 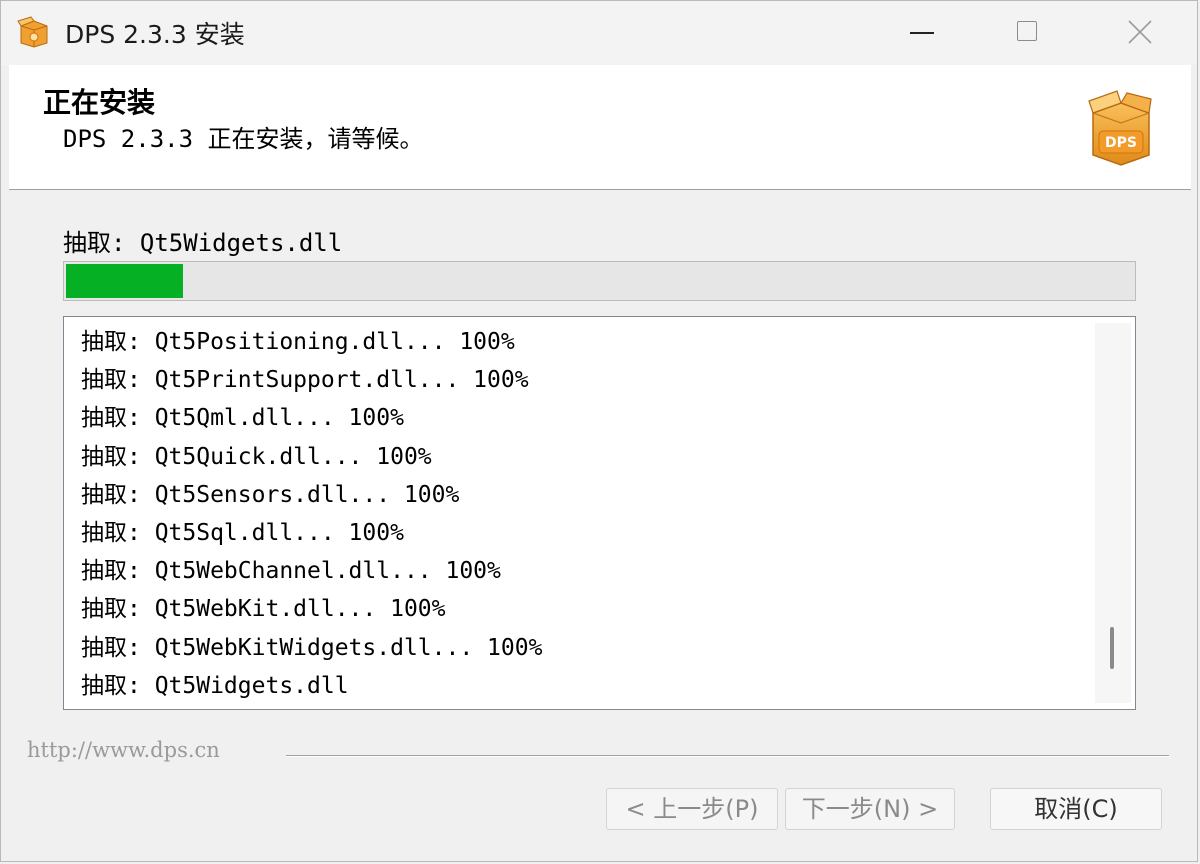 I want to click on log-item: 抽取: Qt5Sql.dll... 100%, so click(x=242, y=532).